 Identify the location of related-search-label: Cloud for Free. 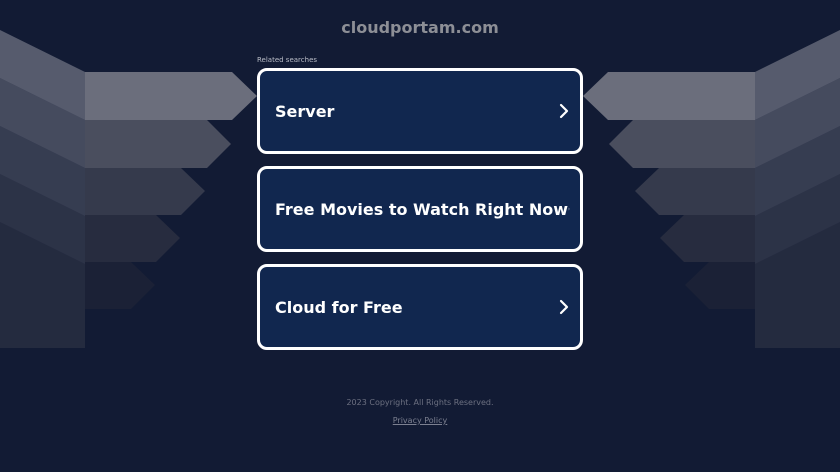
(339, 307).